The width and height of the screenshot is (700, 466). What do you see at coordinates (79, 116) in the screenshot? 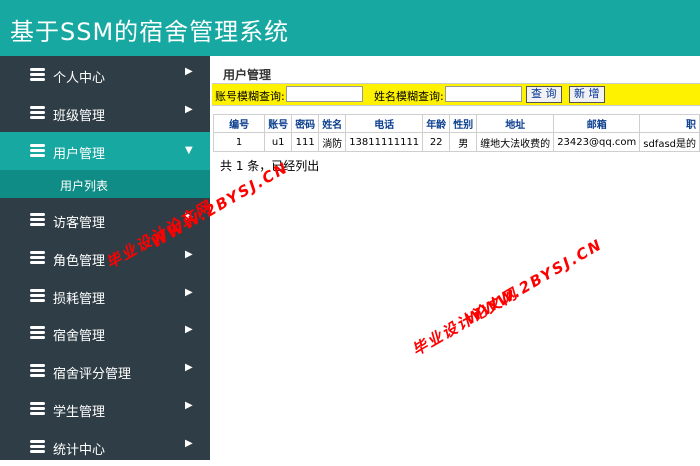
I see `sidebar-item-label: 班级管理` at bounding box center [79, 116].